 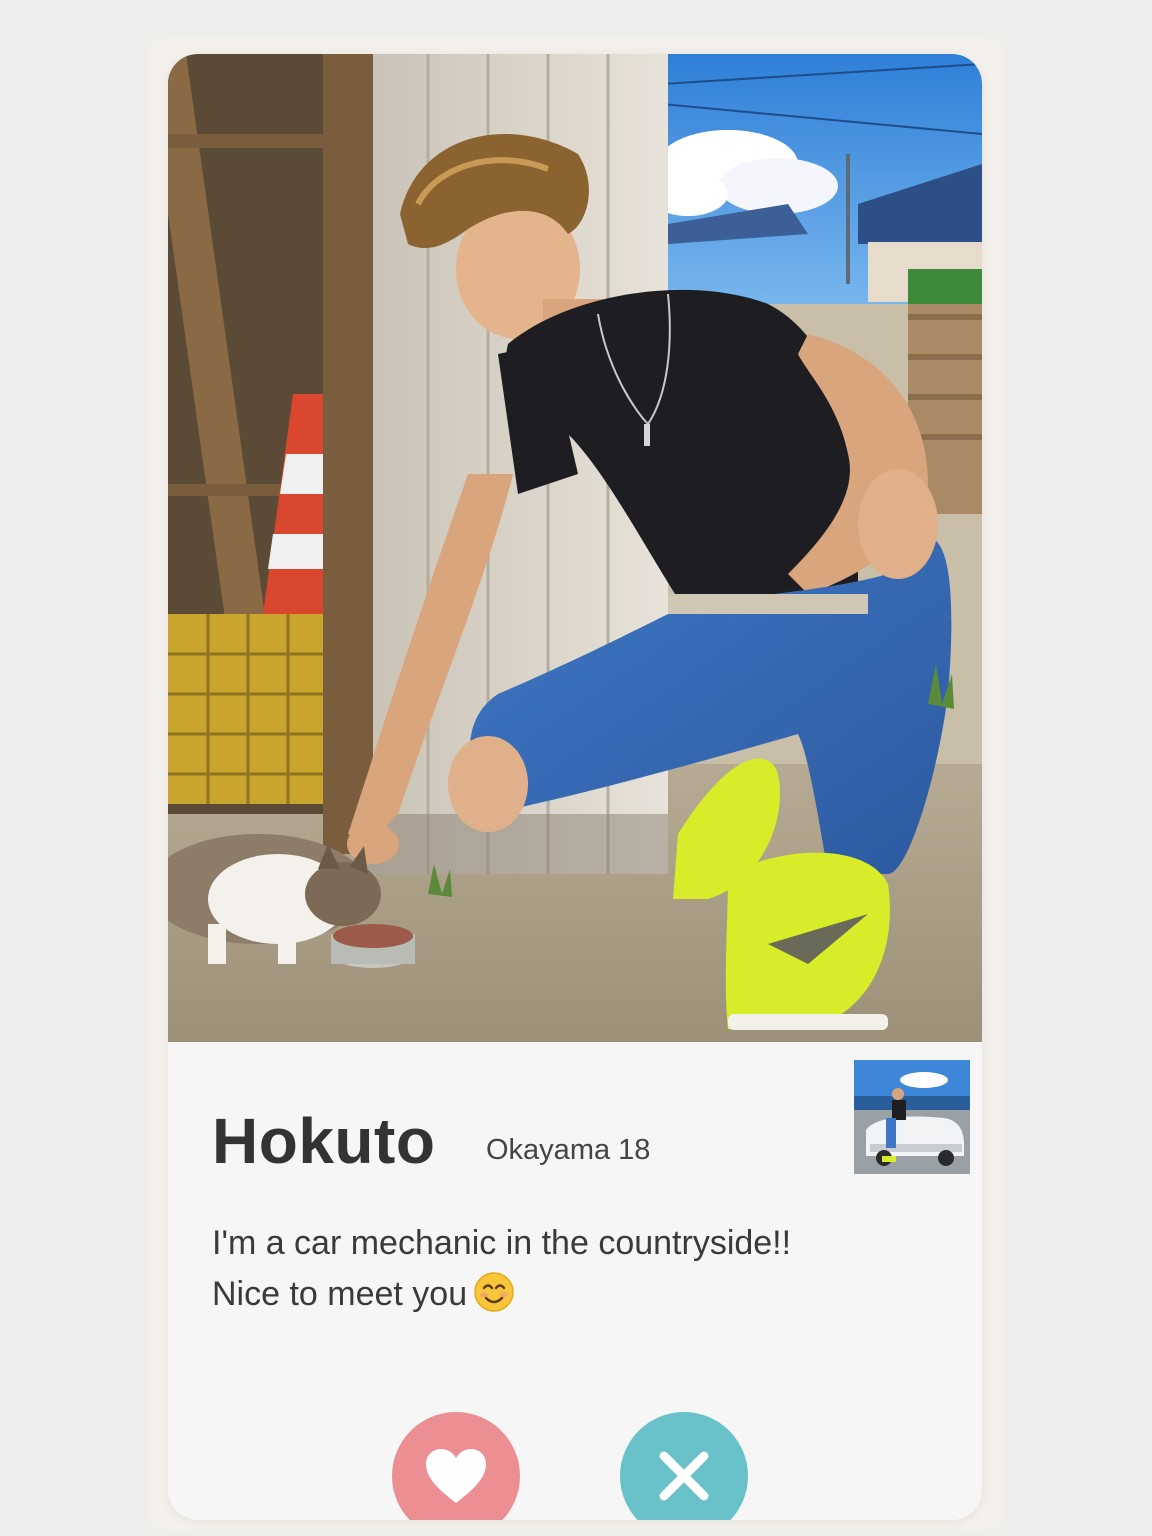 I want to click on heart-icon, so click(x=456, y=1476).